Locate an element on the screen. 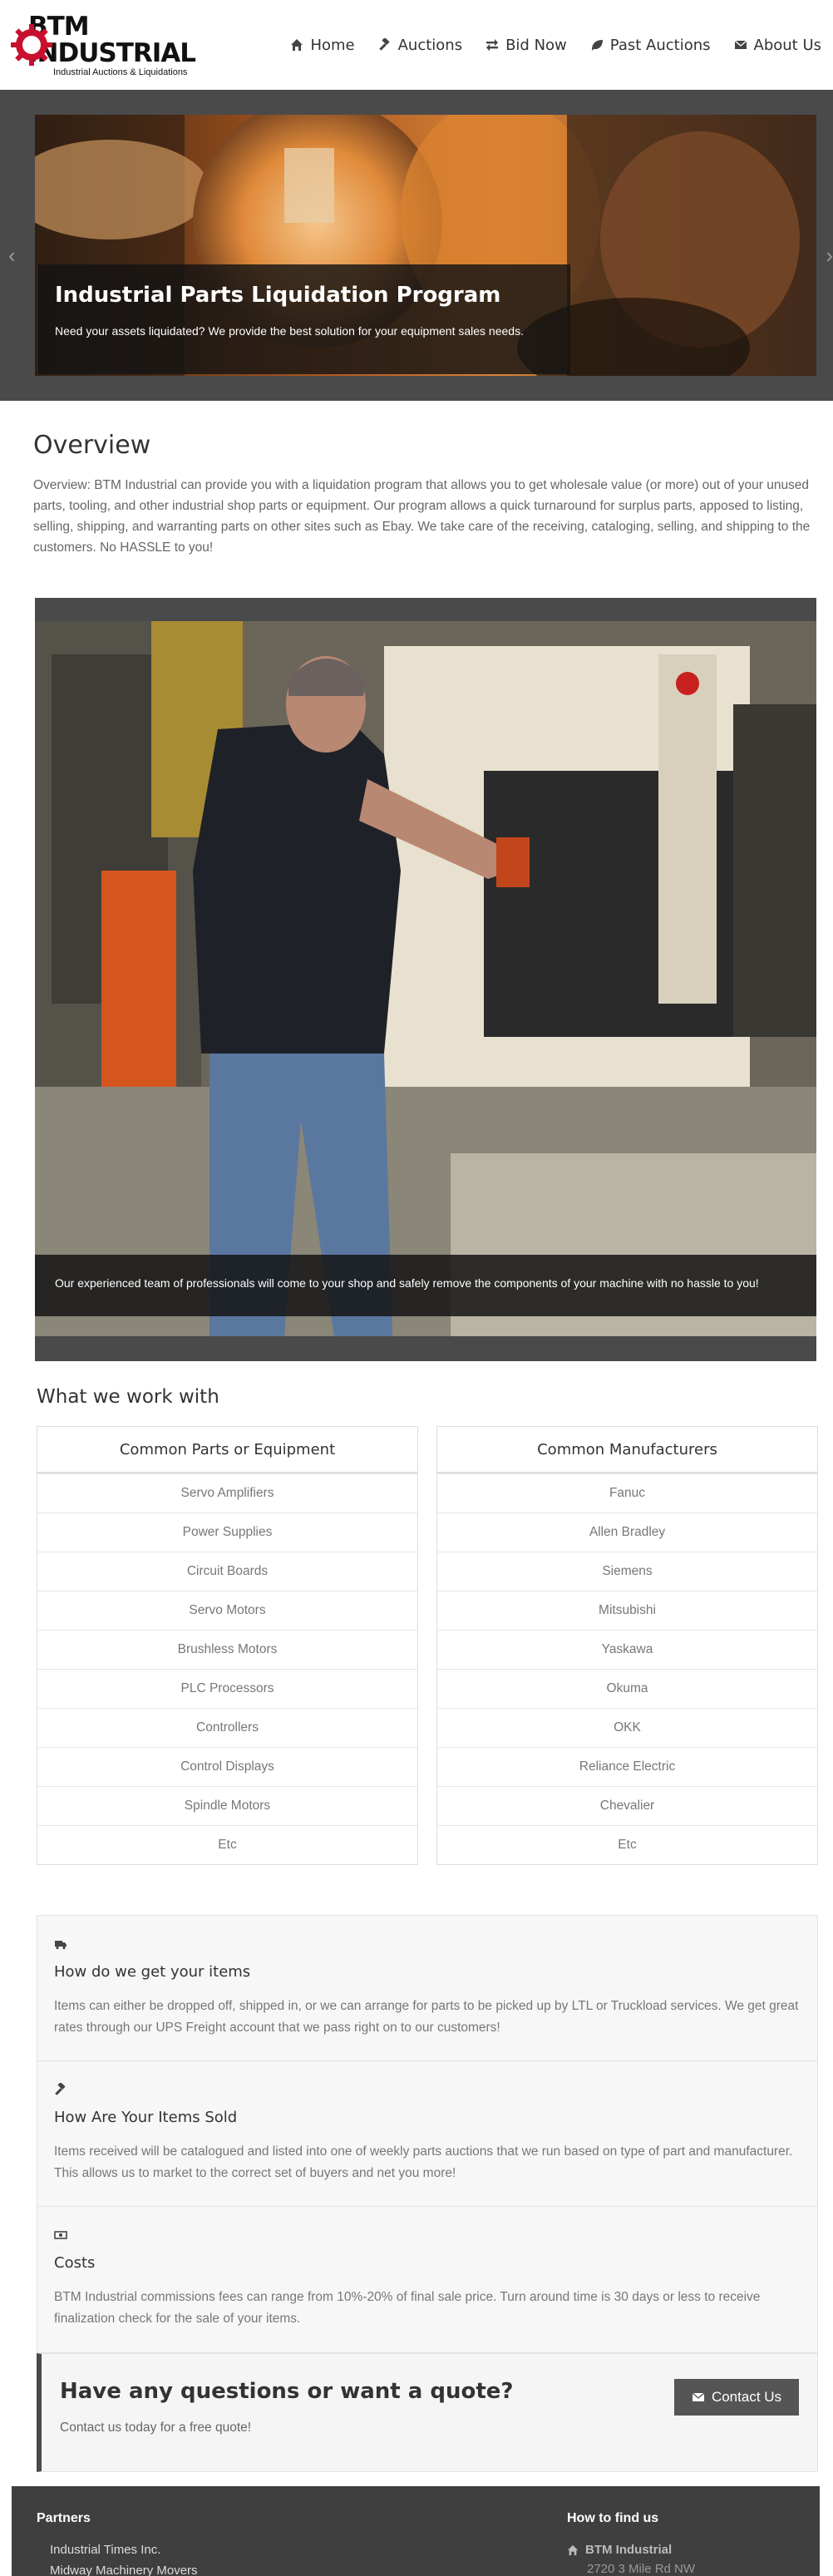  nav-about-us: About Us is located at coordinates (778, 45).